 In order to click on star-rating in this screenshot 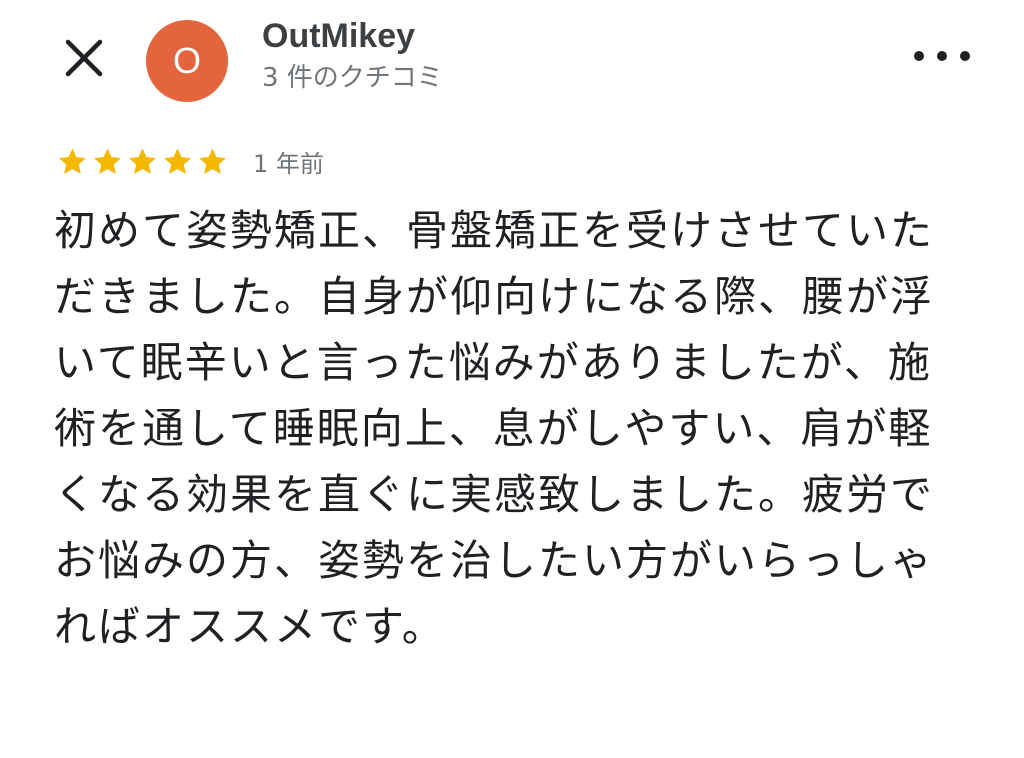, I will do `click(142, 161)`.